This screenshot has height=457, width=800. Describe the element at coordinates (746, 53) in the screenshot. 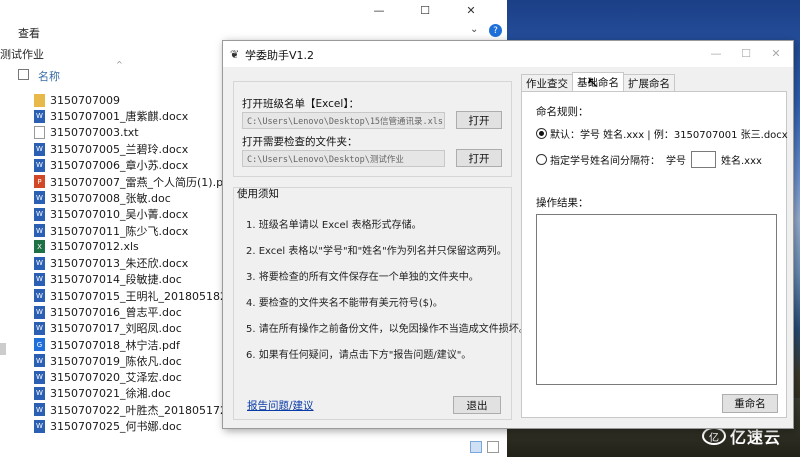

I see `app-maximize-button: ☐` at that location.